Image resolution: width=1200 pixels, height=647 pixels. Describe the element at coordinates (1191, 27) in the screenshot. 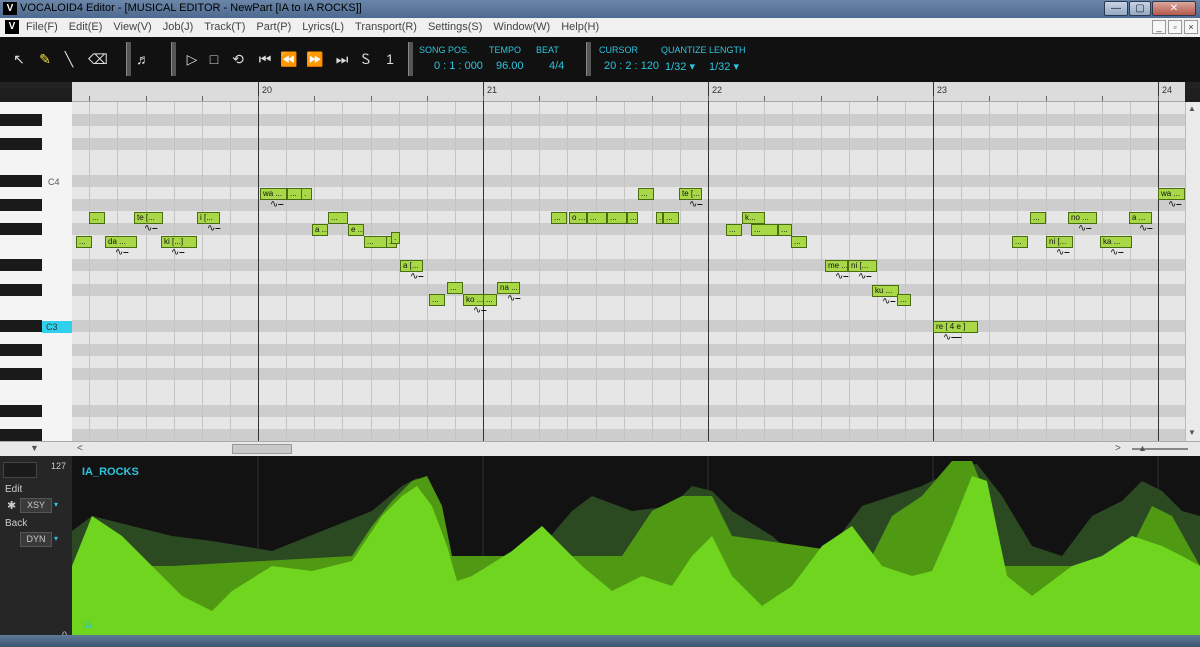

I see `mdi-close-button: ×` at that location.